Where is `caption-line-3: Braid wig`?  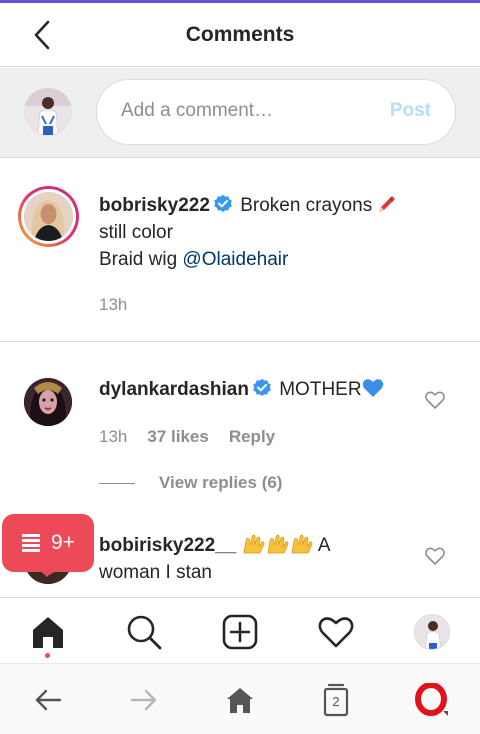
caption-line-3: Braid wig is located at coordinates (141, 259).